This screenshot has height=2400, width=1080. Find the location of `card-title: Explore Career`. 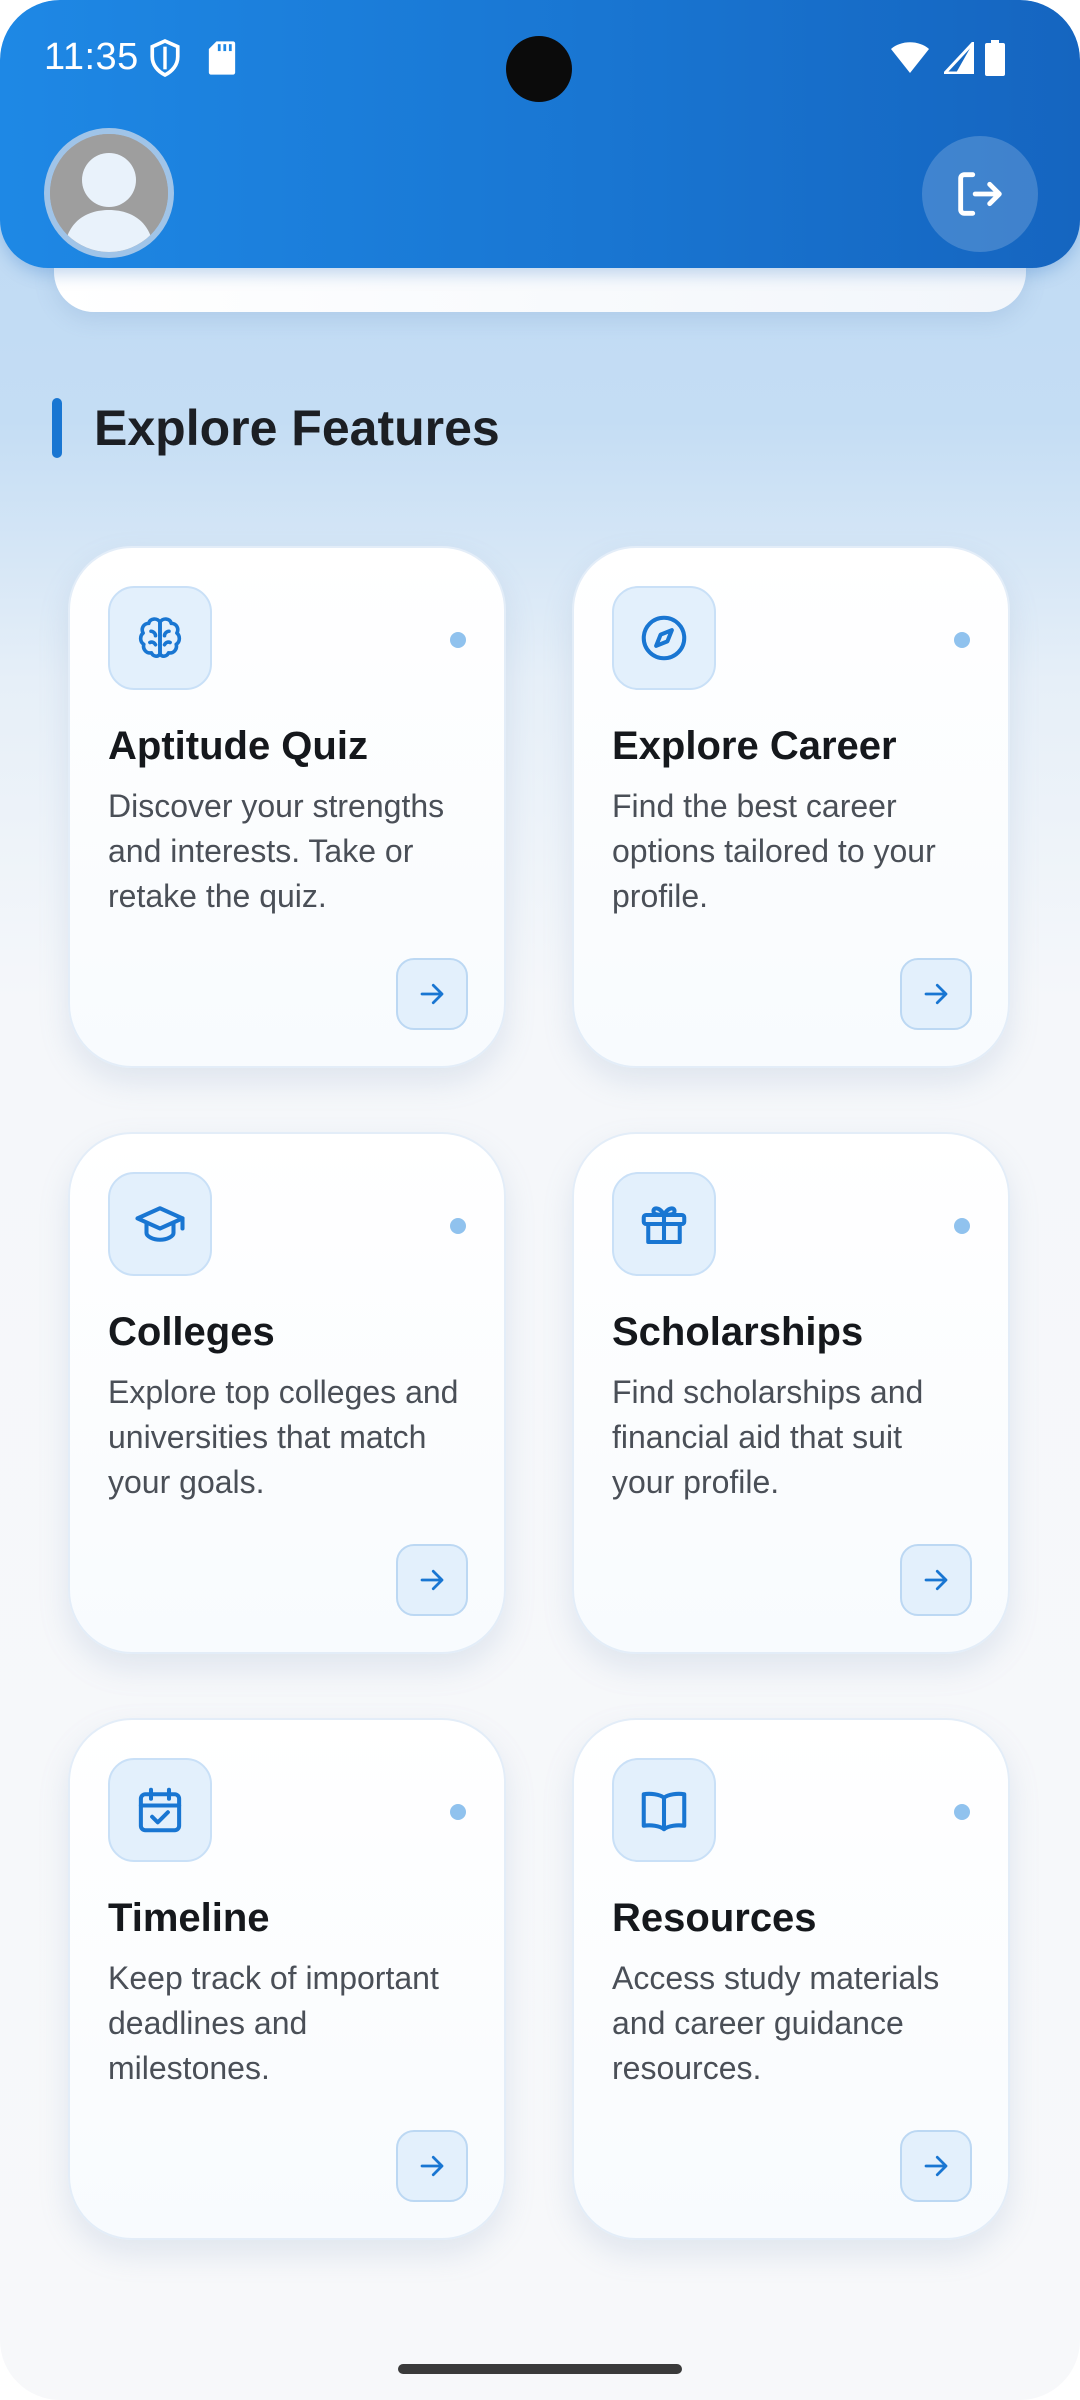

card-title: Explore Career is located at coordinates (754, 746).